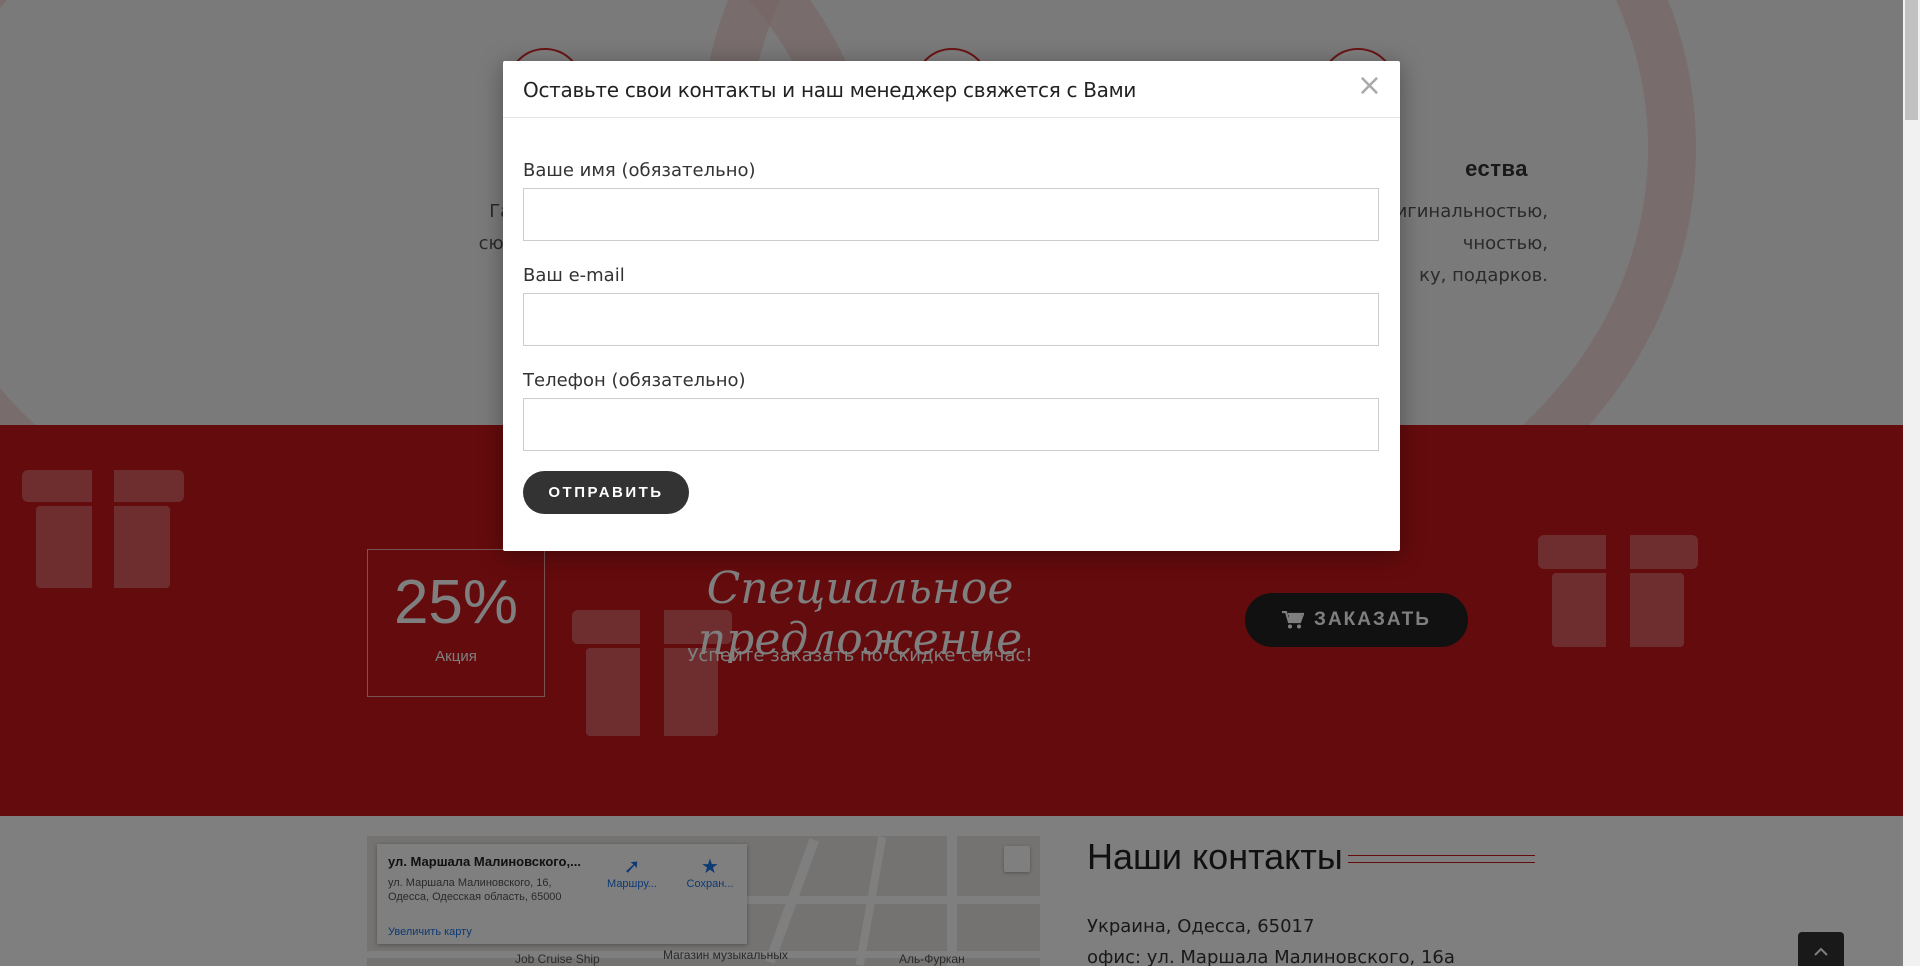 This screenshot has width=1920, height=966. Describe the element at coordinates (1911, 483) in the screenshot. I see `scrollbar` at that location.